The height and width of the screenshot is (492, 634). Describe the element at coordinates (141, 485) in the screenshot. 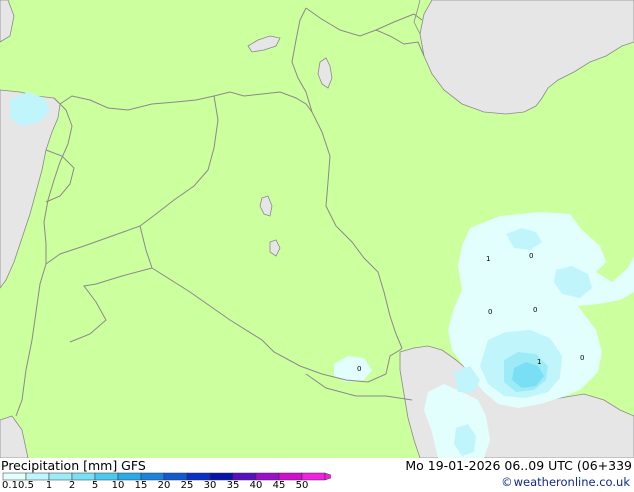

I see `scale-tick-label: 15` at that location.